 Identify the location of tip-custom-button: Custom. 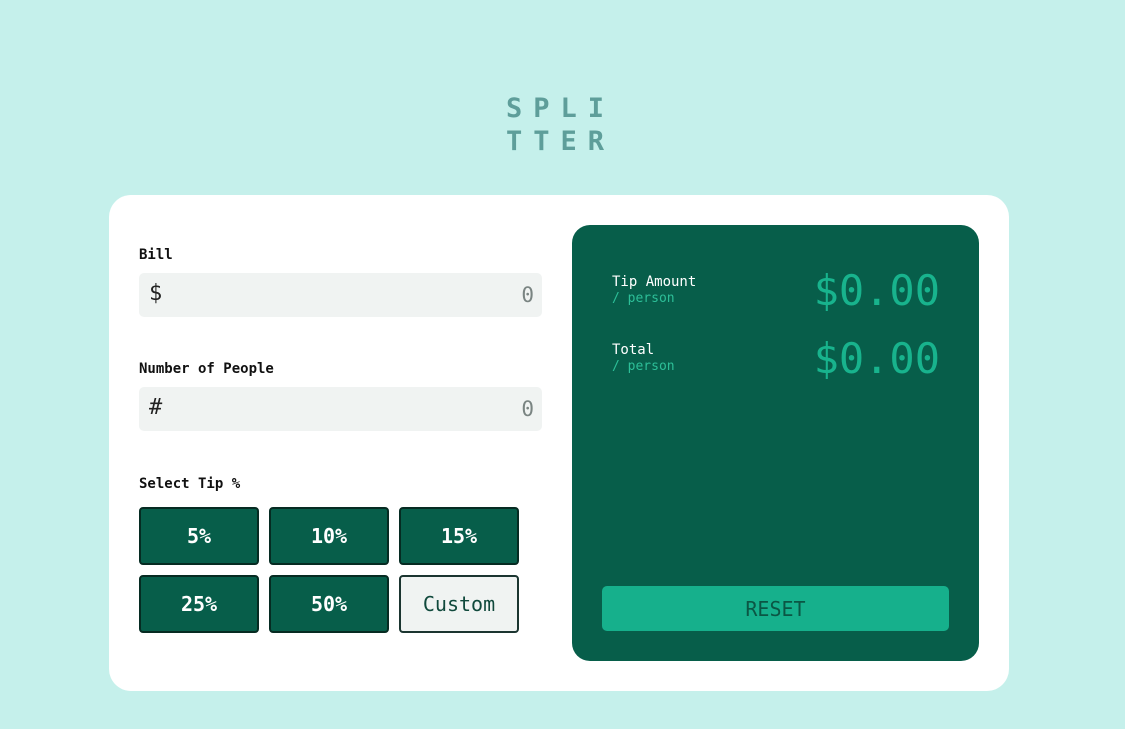
(459, 604).